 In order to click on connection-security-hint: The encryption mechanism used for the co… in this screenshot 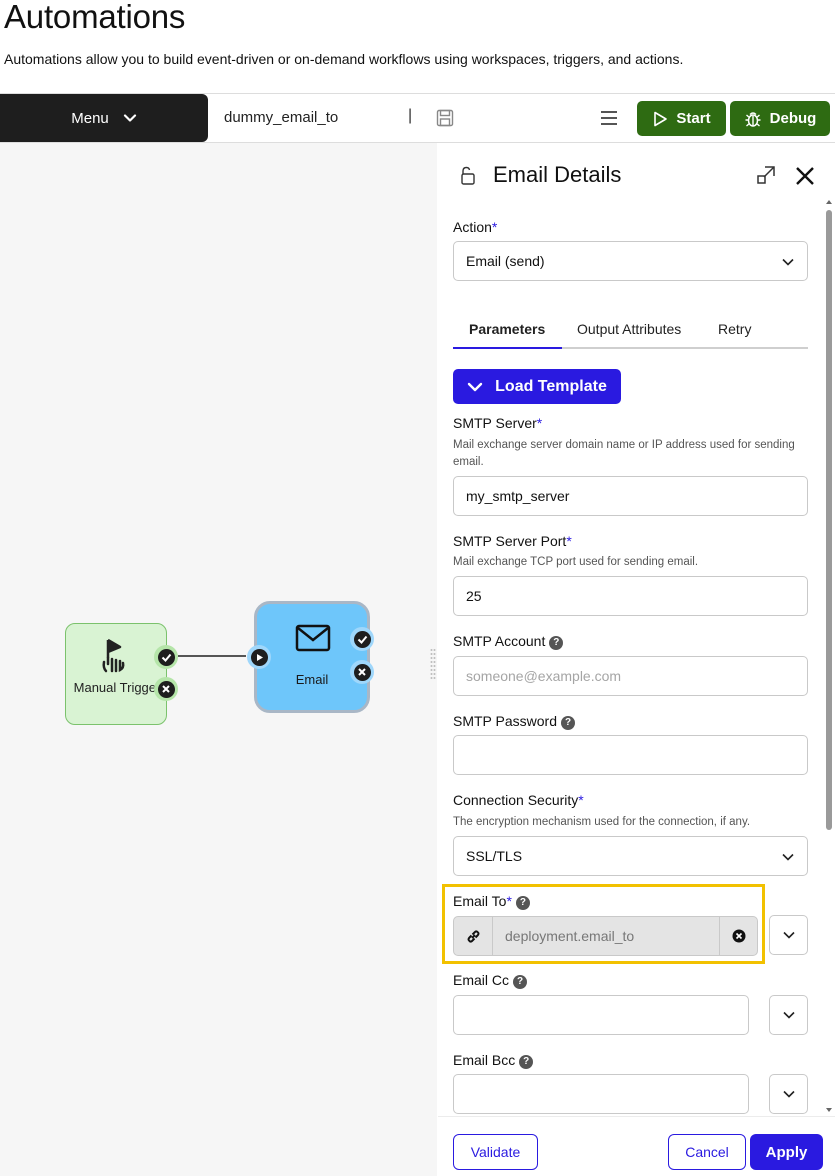, I will do `click(602, 822)`.